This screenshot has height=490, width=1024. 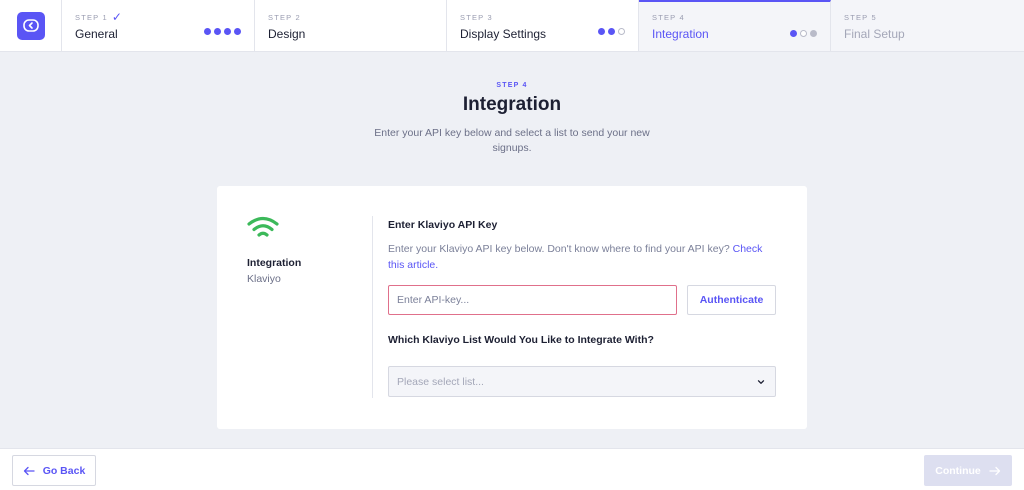 I want to click on bottom-bar: Go Back Continue, so click(x=512, y=469).